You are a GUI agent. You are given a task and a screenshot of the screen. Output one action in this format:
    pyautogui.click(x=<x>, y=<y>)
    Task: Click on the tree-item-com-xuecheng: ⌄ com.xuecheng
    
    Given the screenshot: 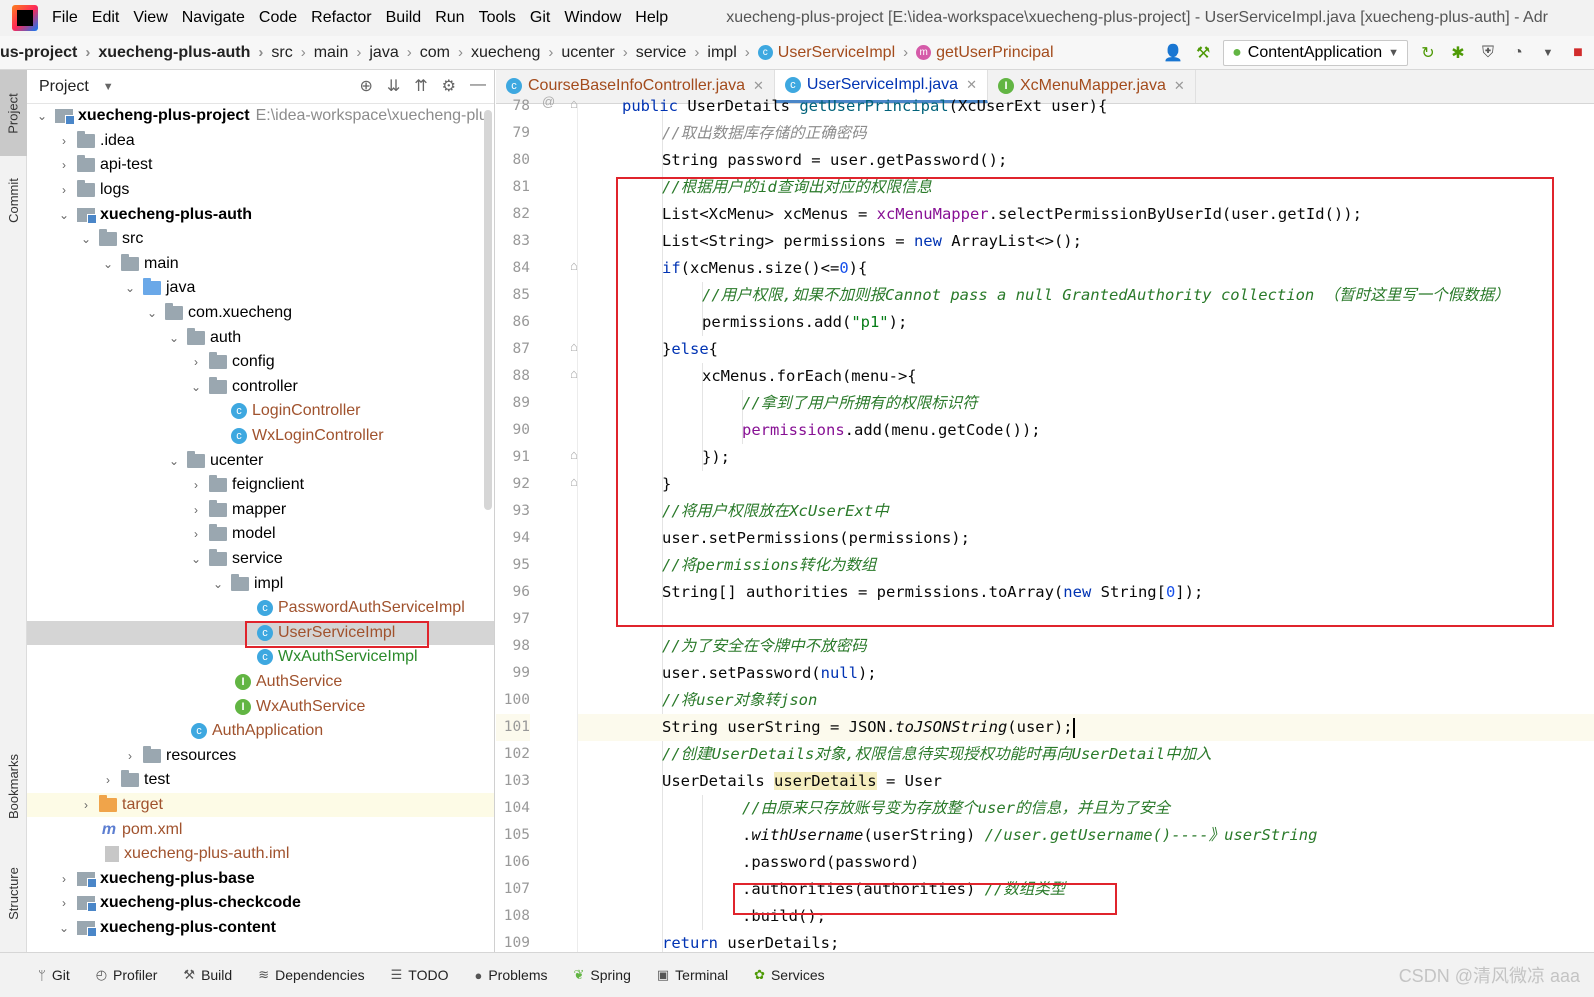 What is the action you would take?
    pyautogui.click(x=260, y=313)
    